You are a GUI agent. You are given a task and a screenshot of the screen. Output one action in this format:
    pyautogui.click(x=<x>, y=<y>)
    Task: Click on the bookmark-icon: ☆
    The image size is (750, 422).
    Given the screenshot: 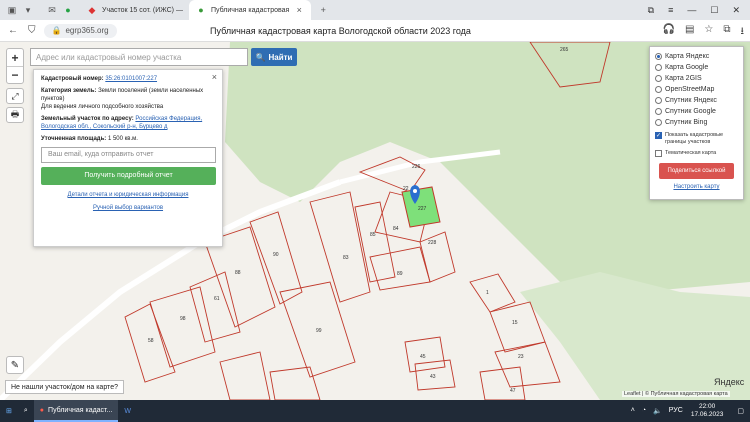 What is the action you would take?
    pyautogui.click(x=708, y=32)
    